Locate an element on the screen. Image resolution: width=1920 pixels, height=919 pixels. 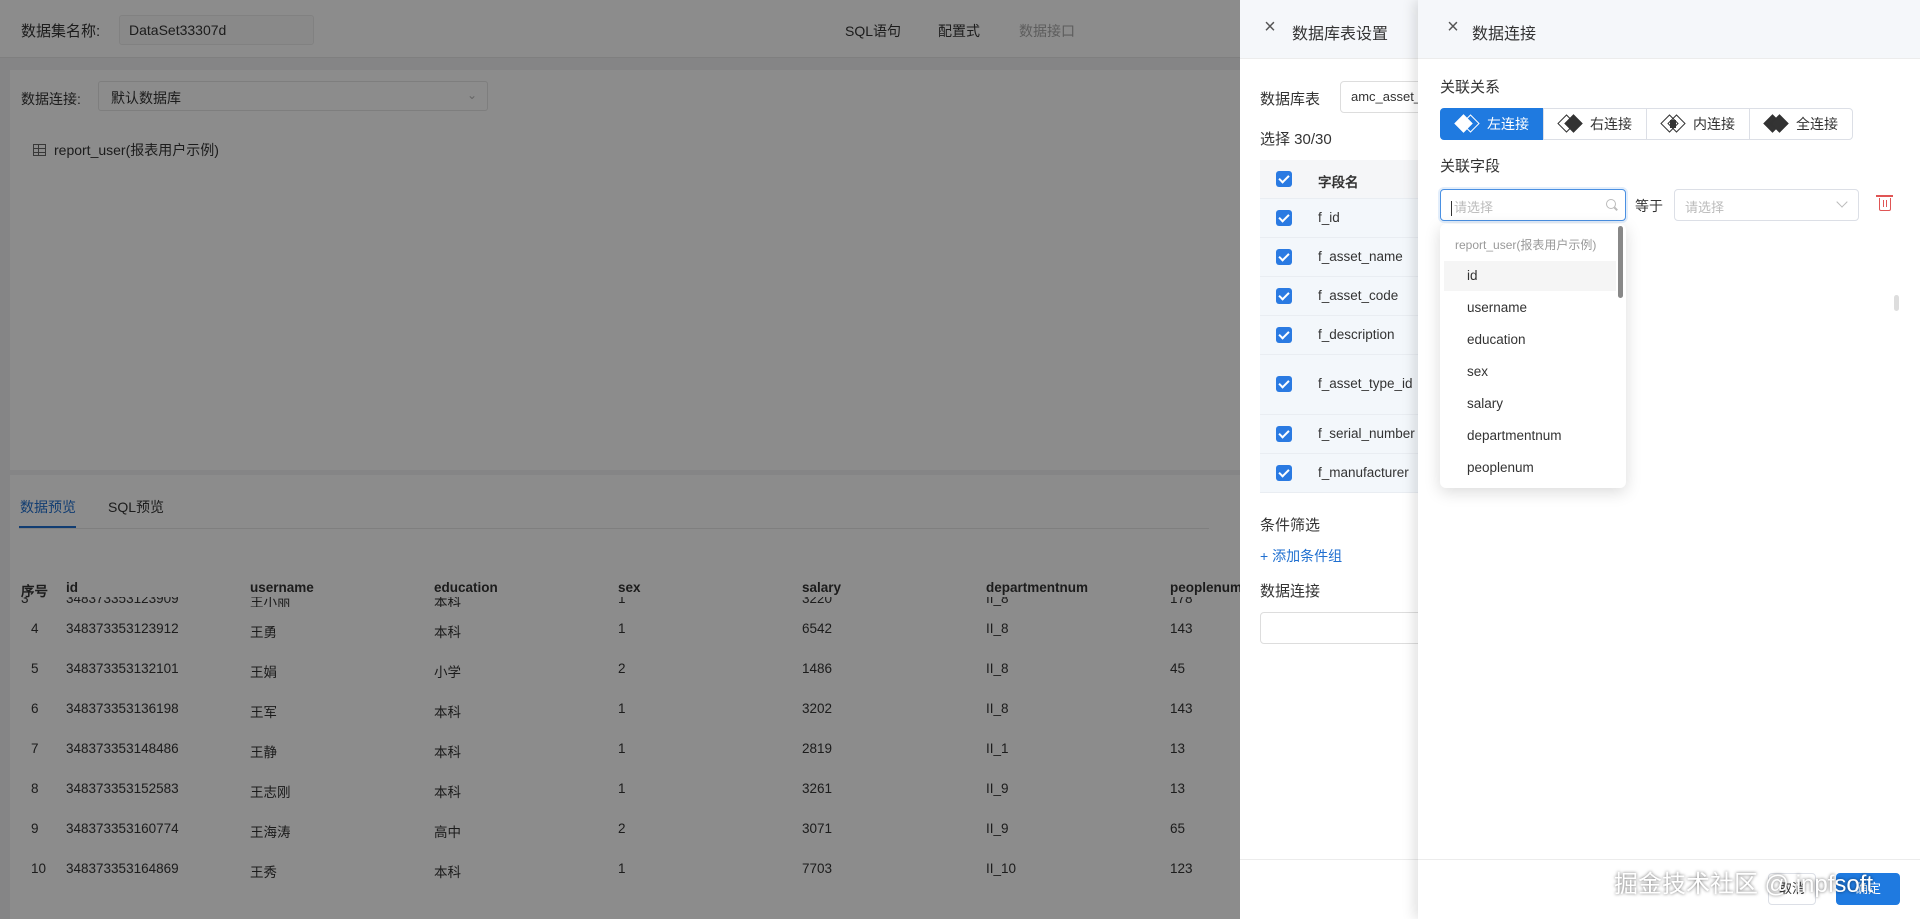
right-field-placeholder: 请选择 is located at coordinates (1705, 207).